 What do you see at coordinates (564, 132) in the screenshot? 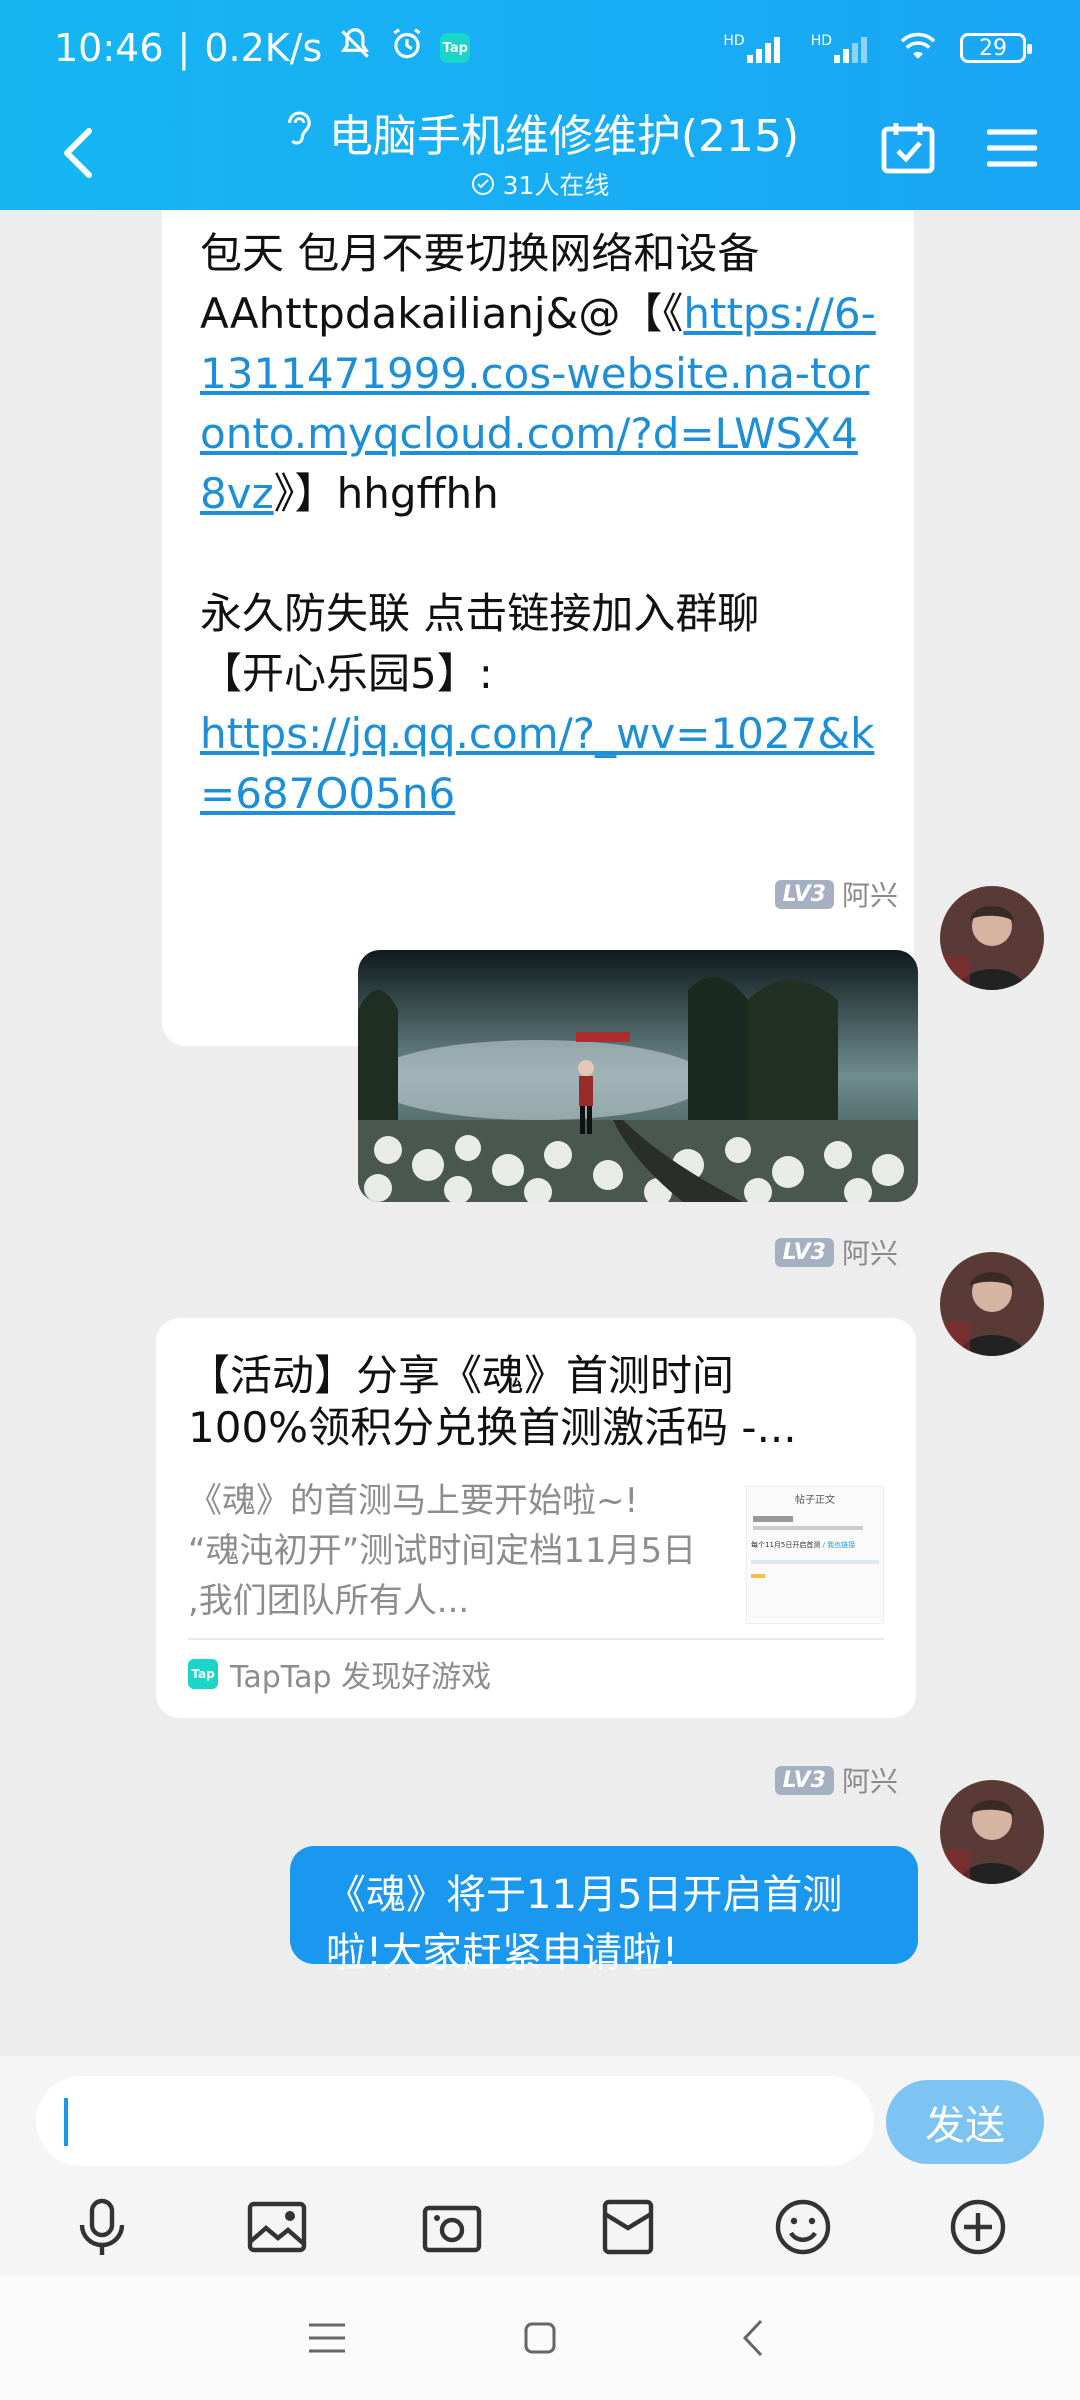
I see `group-title: 电脑手机维修维护(215)` at bounding box center [564, 132].